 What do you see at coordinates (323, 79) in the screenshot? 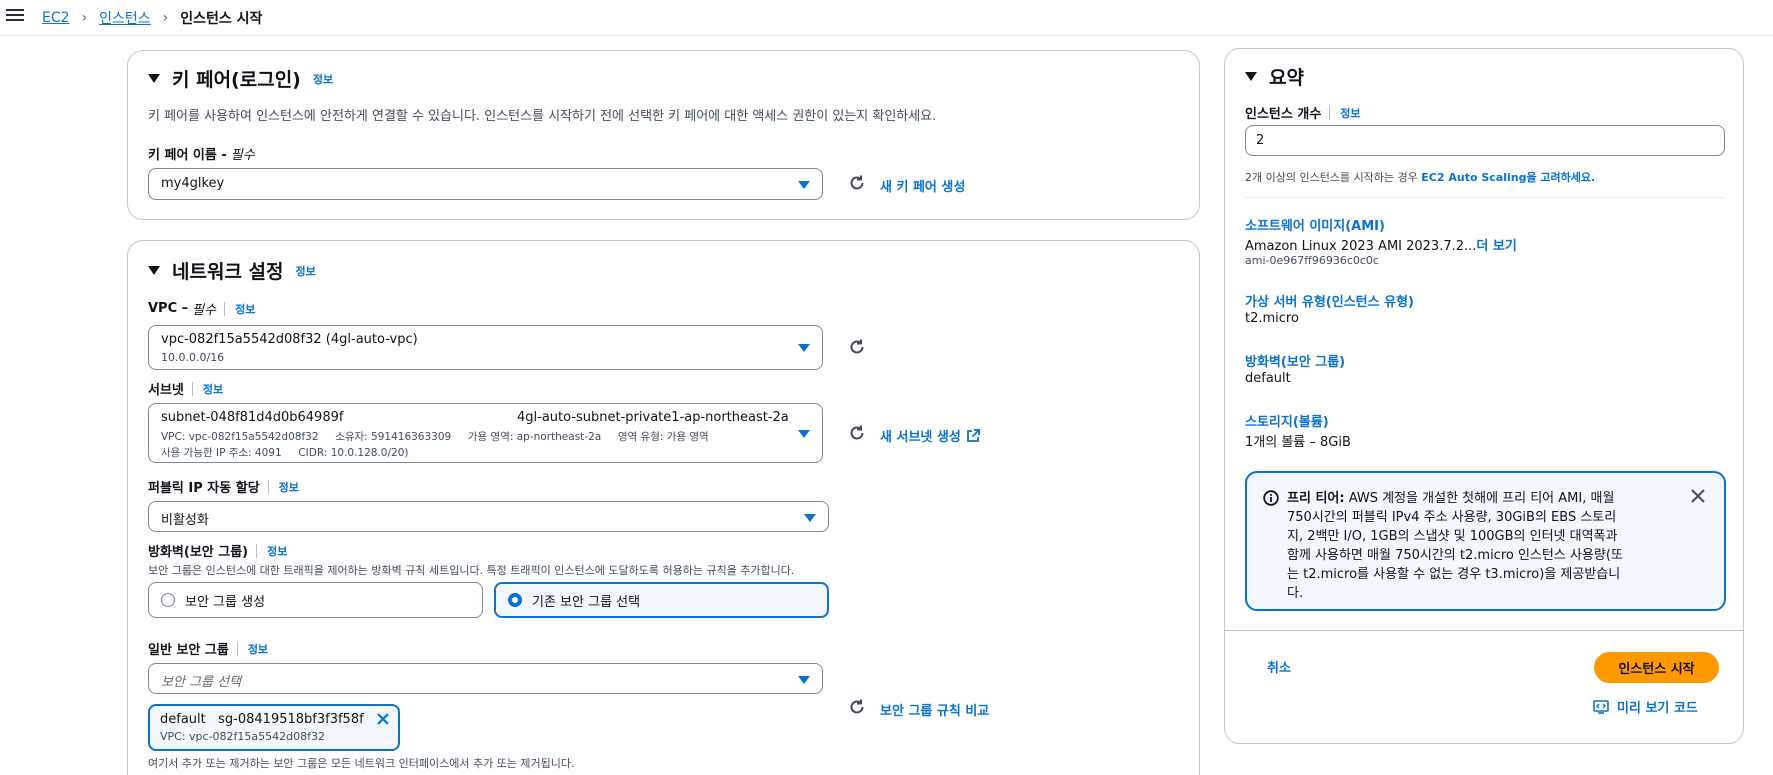
I see `keypair-info-link: 정보` at bounding box center [323, 79].